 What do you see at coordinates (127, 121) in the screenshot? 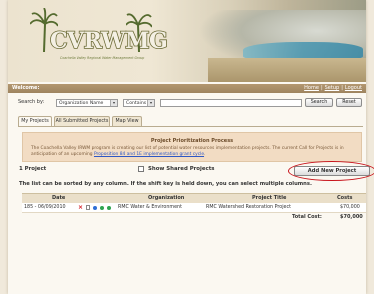
I see `tab-map-view: Map View` at bounding box center [127, 121].